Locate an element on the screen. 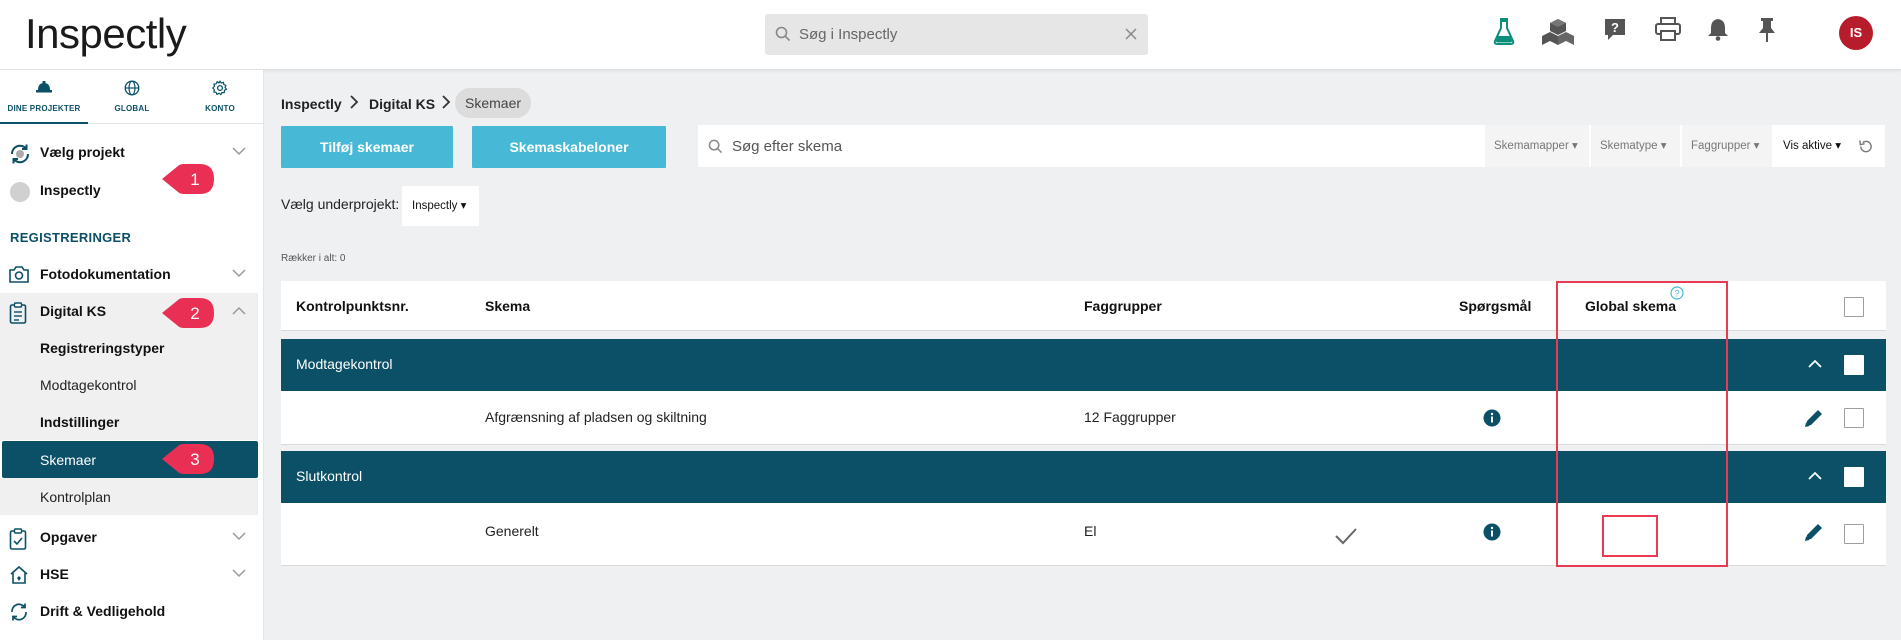 The width and height of the screenshot is (1901, 640). sidebar-item-label: Fotodokumentation is located at coordinates (105, 274).